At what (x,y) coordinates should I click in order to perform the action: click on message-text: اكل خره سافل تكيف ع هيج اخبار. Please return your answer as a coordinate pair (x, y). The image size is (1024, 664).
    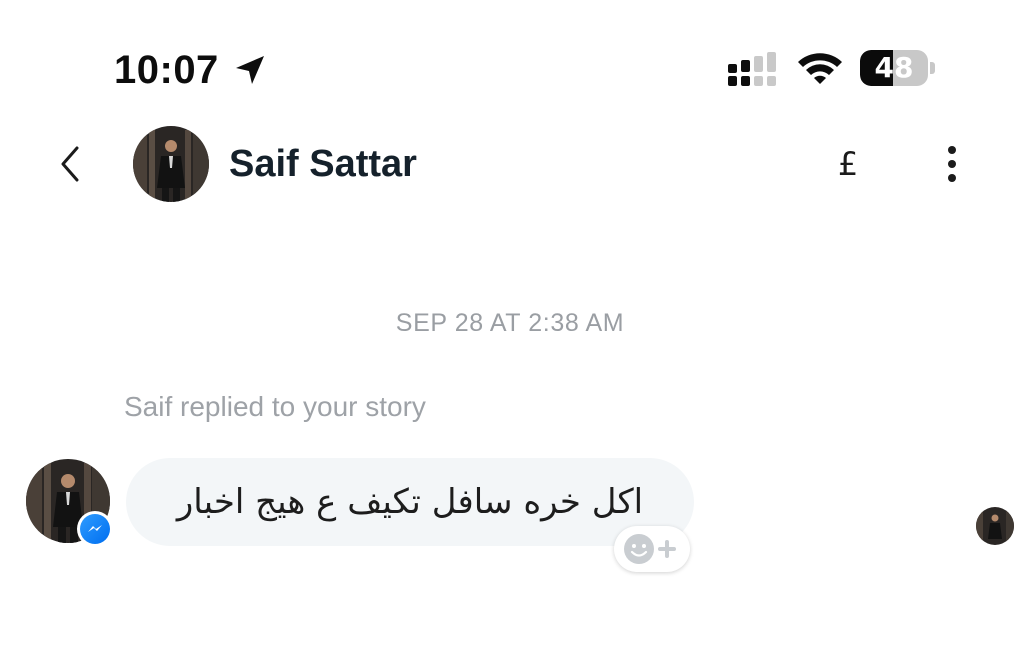
    Looking at the image, I should click on (410, 502).